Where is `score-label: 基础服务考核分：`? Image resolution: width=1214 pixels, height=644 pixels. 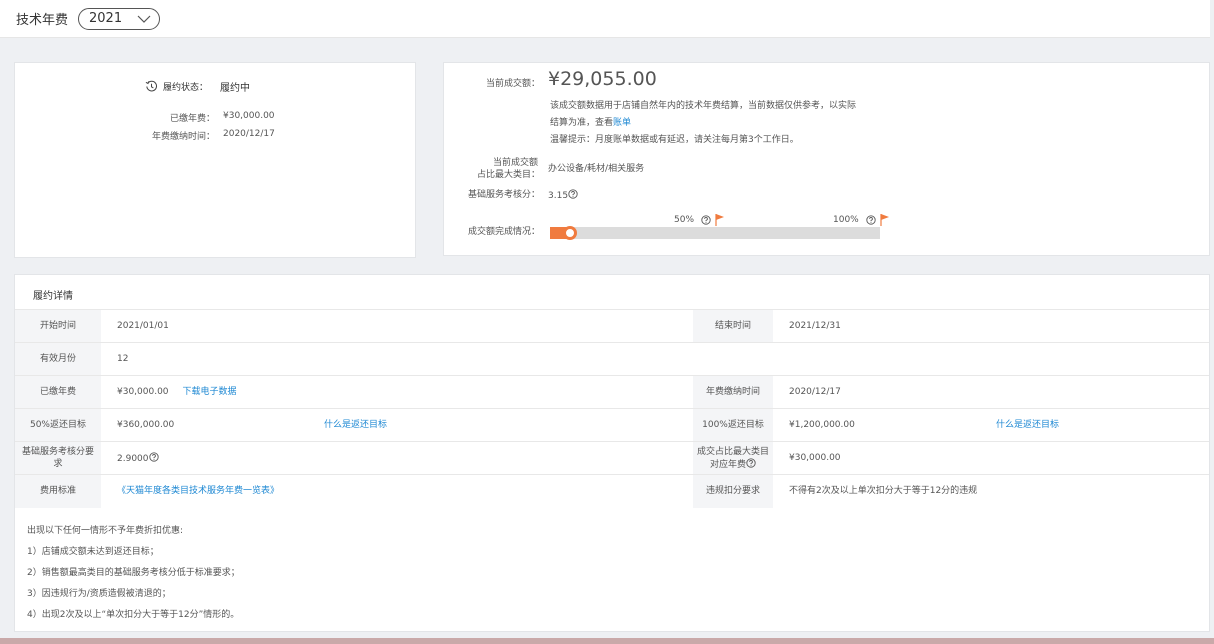
score-label: 基础服务考核分： is located at coordinates (503, 195).